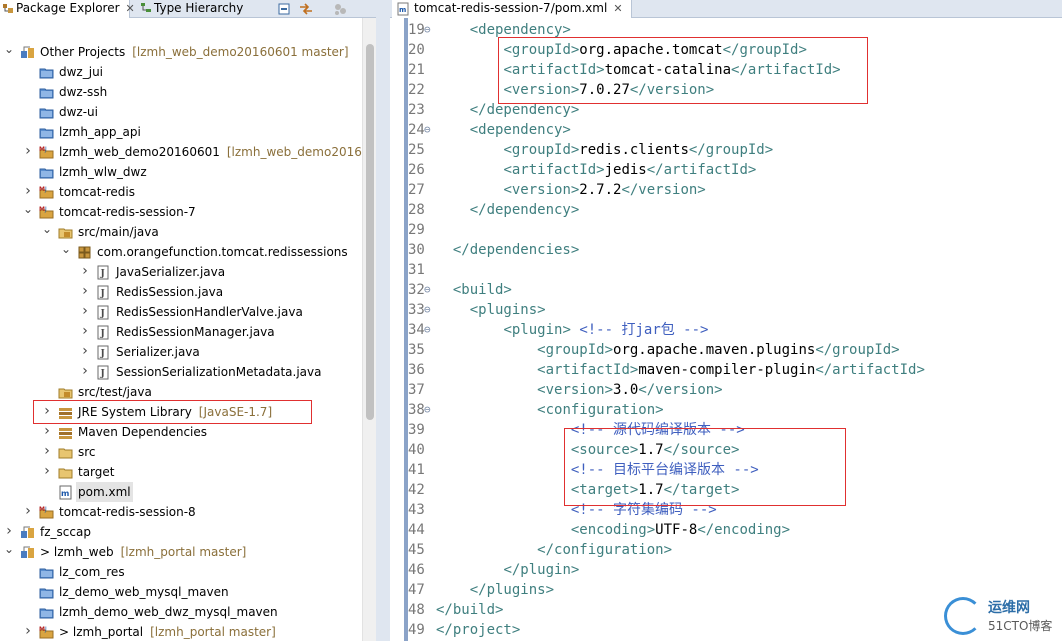 Image resolution: width=1062 pixels, height=641 pixels. What do you see at coordinates (726, 290) in the screenshot?
I see `code-line: 32 ⊖ <build>` at bounding box center [726, 290].